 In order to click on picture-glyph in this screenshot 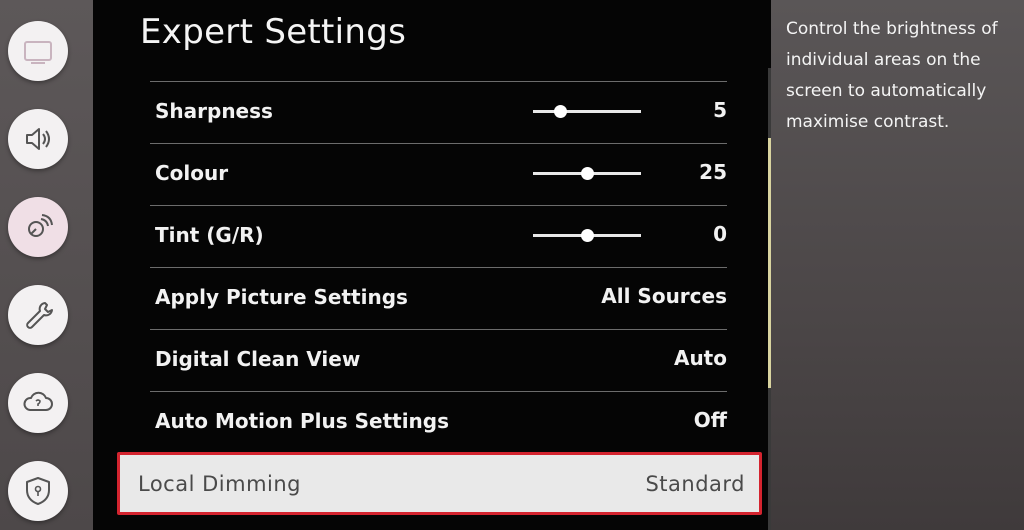, I will do `click(38, 52)`.